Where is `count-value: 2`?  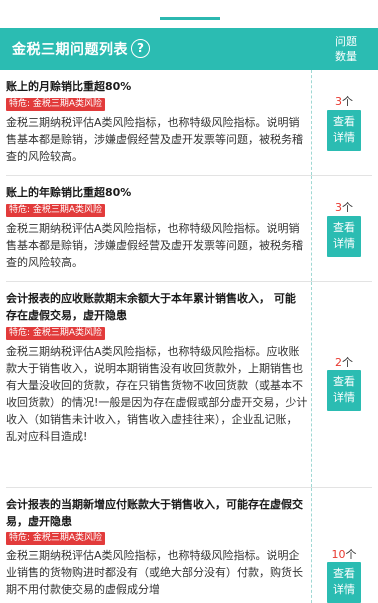
count-value: 2 is located at coordinates (338, 362).